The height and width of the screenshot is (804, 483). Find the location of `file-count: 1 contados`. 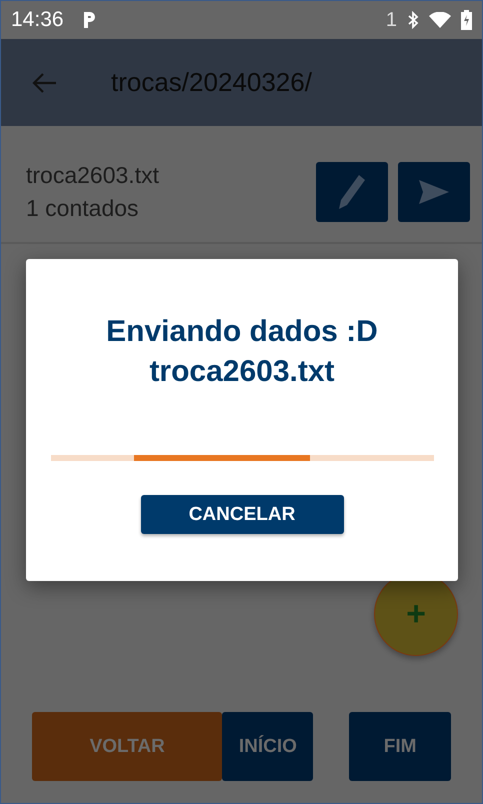

file-count: 1 contados is located at coordinates (83, 208).